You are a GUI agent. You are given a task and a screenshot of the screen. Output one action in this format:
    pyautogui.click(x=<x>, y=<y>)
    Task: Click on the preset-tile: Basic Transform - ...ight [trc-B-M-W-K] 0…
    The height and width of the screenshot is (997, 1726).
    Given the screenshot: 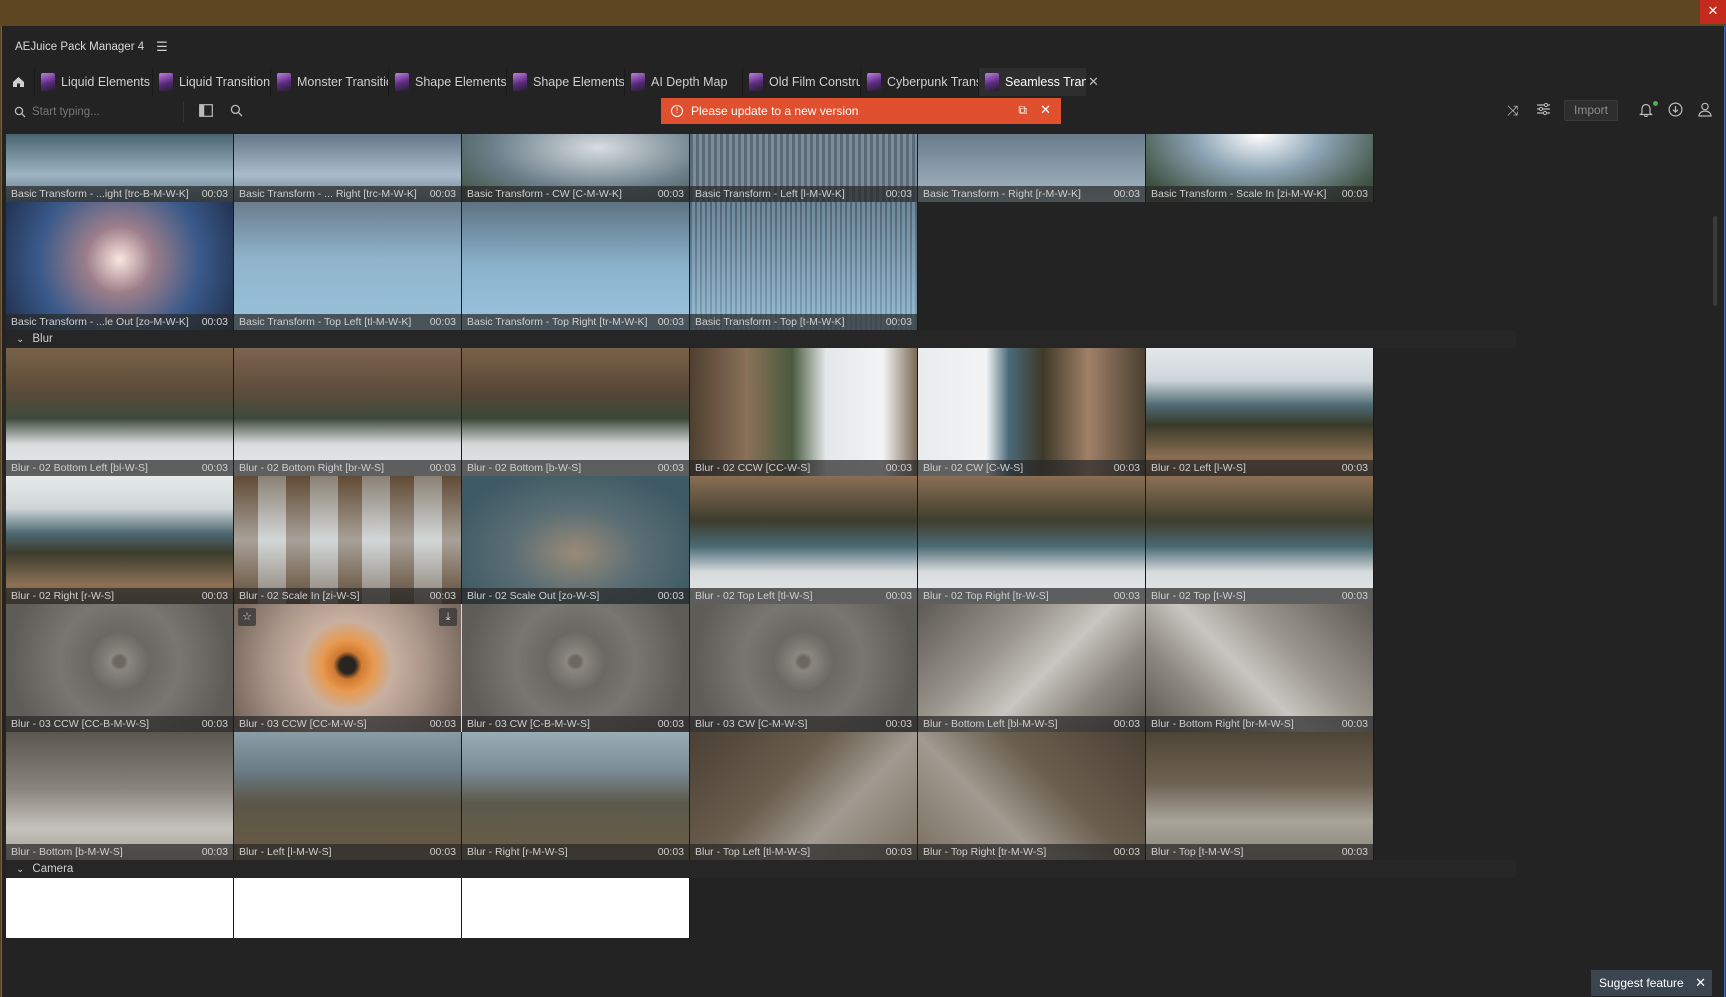 What is the action you would take?
    pyautogui.click(x=120, y=168)
    